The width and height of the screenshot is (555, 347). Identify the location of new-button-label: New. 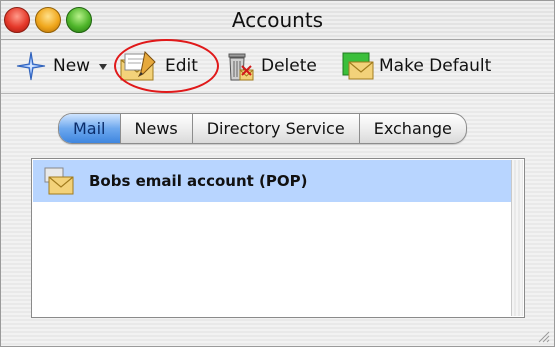
(72, 66).